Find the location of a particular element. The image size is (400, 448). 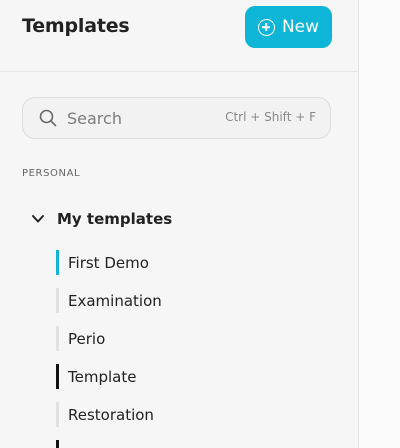

search-icon is located at coordinates (48, 118).